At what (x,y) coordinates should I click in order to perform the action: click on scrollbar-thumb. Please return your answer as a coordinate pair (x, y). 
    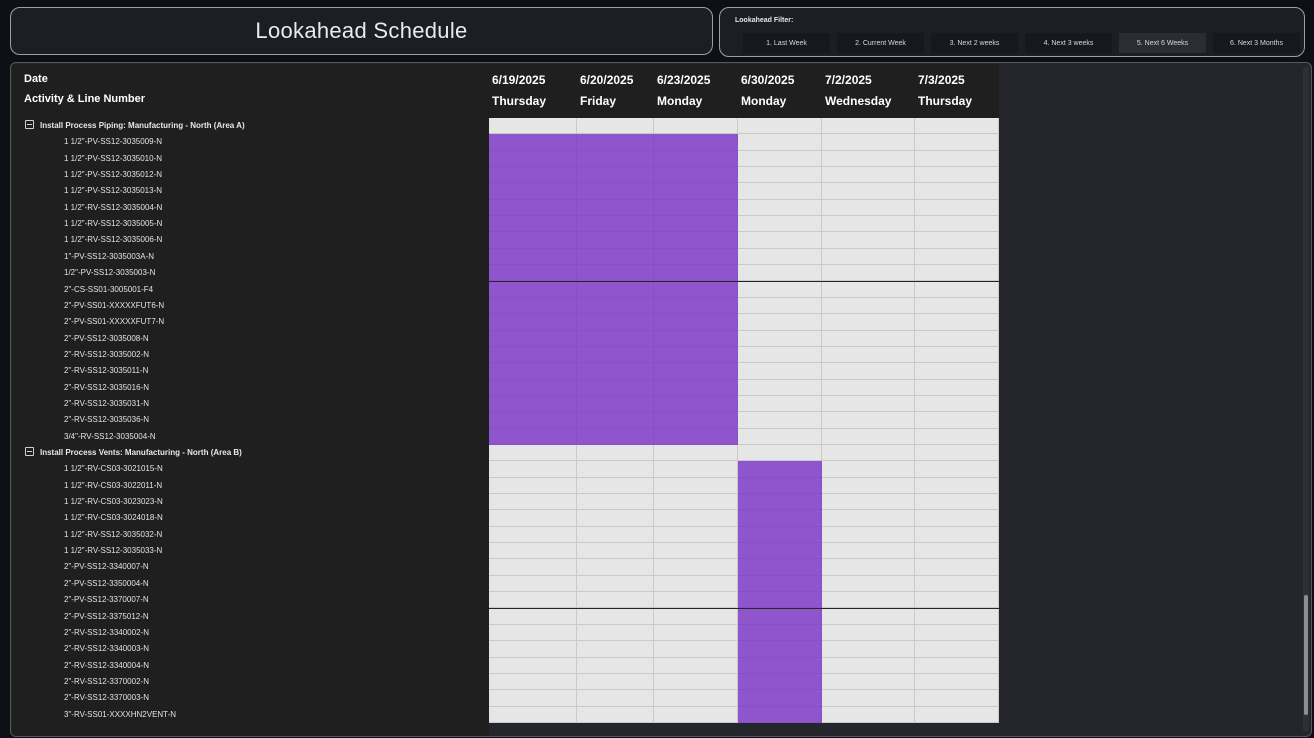
    Looking at the image, I should click on (1306, 655).